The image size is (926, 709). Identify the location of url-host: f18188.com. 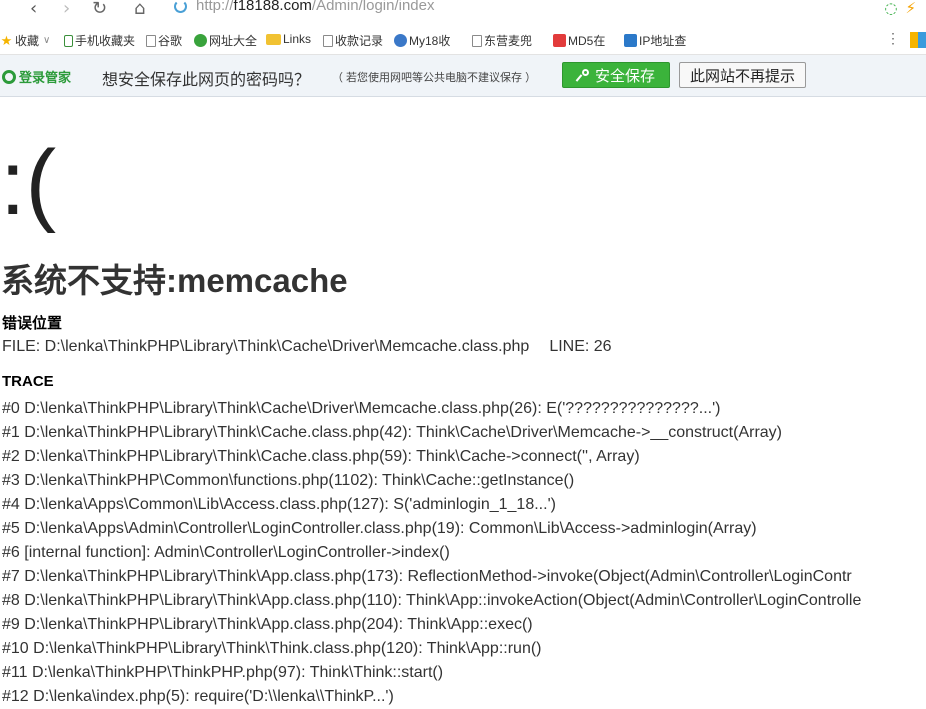
(272, 7).